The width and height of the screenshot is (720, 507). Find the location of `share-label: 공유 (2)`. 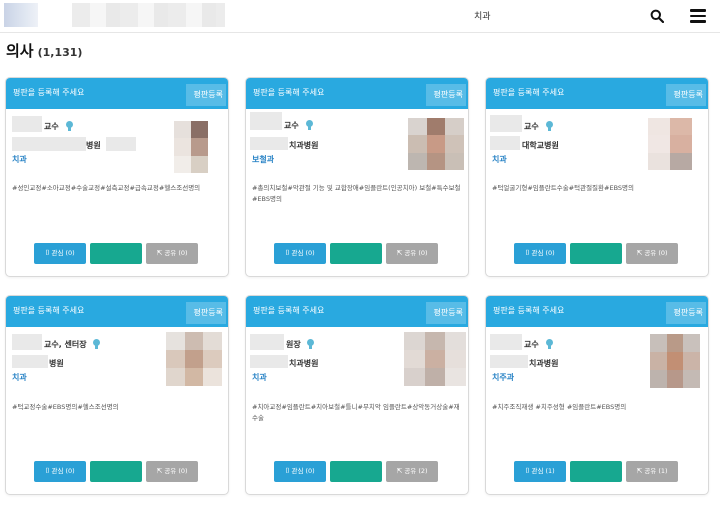

share-label: 공유 (2) is located at coordinates (416, 471).